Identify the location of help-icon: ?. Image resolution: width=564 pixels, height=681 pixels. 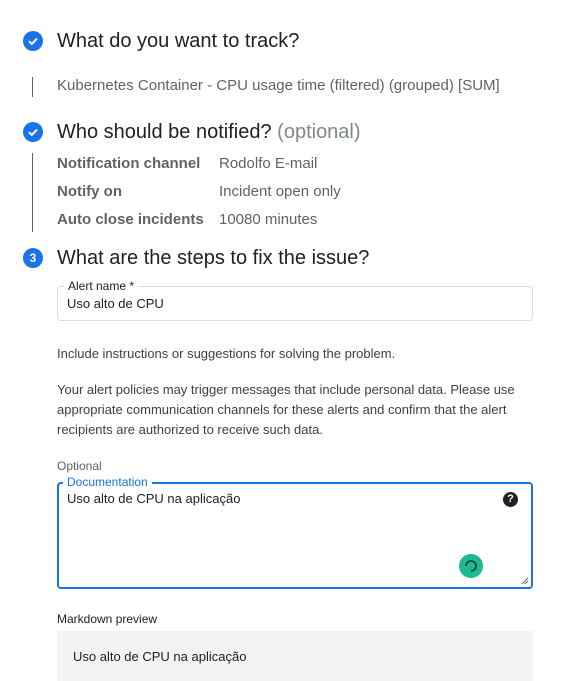
(510, 499).